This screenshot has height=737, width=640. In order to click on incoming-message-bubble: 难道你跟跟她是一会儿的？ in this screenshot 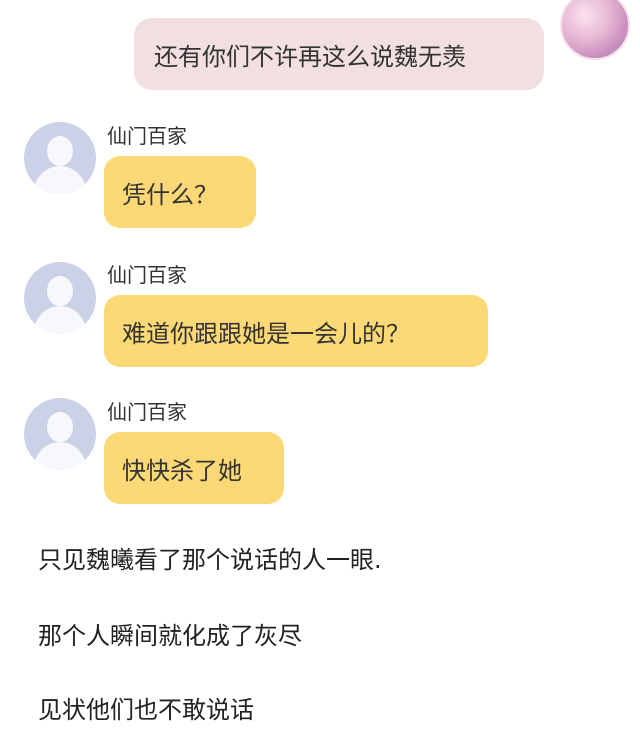, I will do `click(296, 331)`.